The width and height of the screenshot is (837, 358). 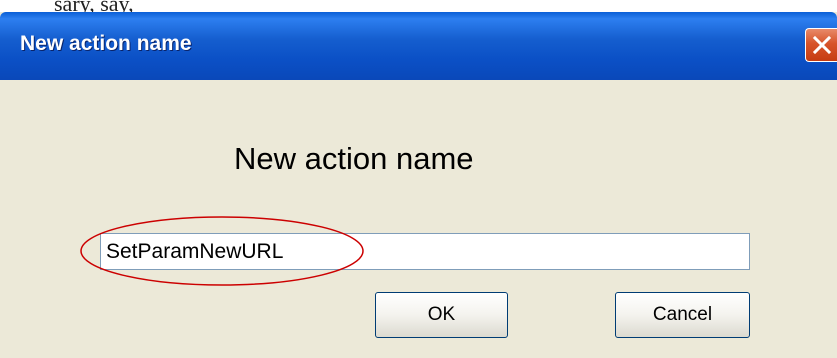 I want to click on dialog-title: New action name, so click(x=106, y=43).